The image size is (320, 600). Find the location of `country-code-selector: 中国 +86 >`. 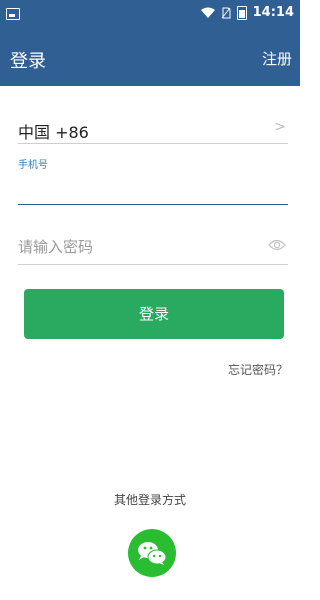

country-code-selector: 中国 +86 > is located at coordinates (153, 130).